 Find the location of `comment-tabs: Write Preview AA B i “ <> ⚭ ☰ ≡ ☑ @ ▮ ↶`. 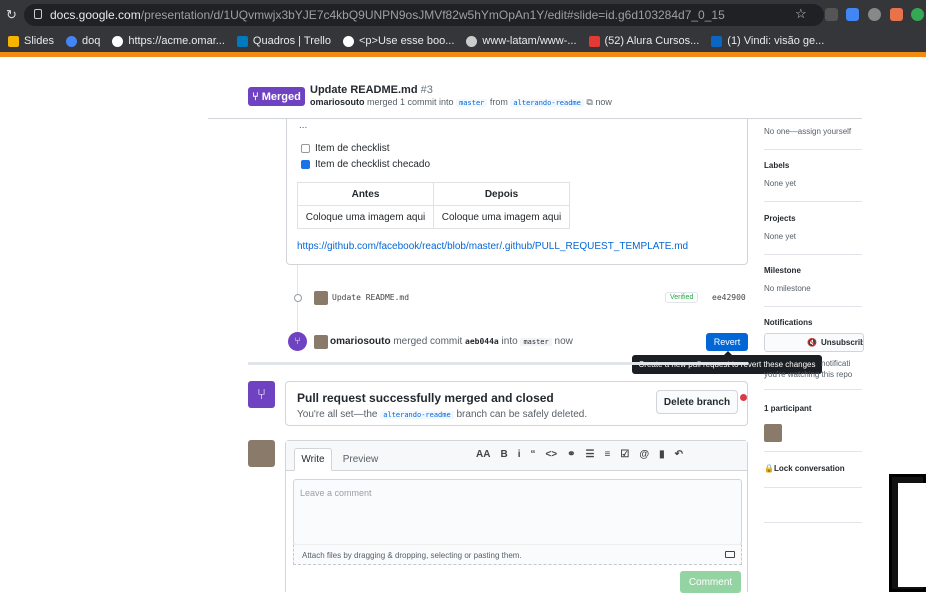

comment-tabs: Write Preview AA B i “ <> ⚭ ☰ ≡ ☑ @ ▮ ↶ is located at coordinates (516, 456).